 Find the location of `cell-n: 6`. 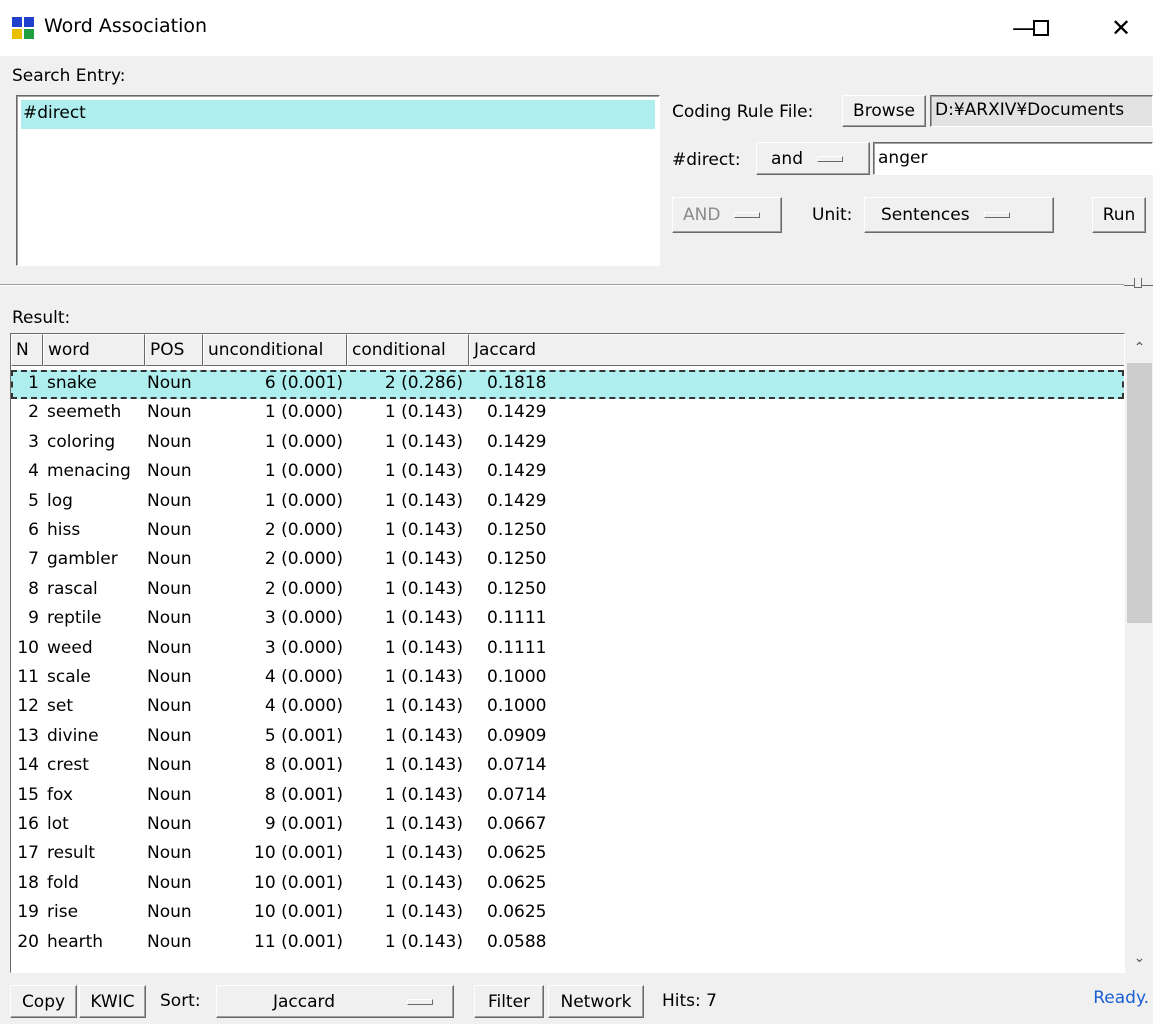

cell-n: 6 is located at coordinates (33, 530).